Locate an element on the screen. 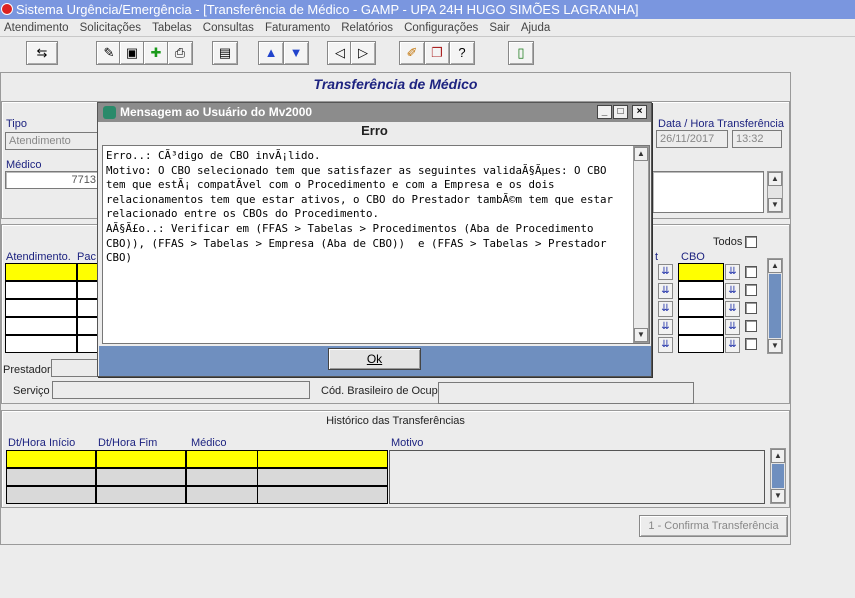  print-icon: ⎙ is located at coordinates (180, 53).